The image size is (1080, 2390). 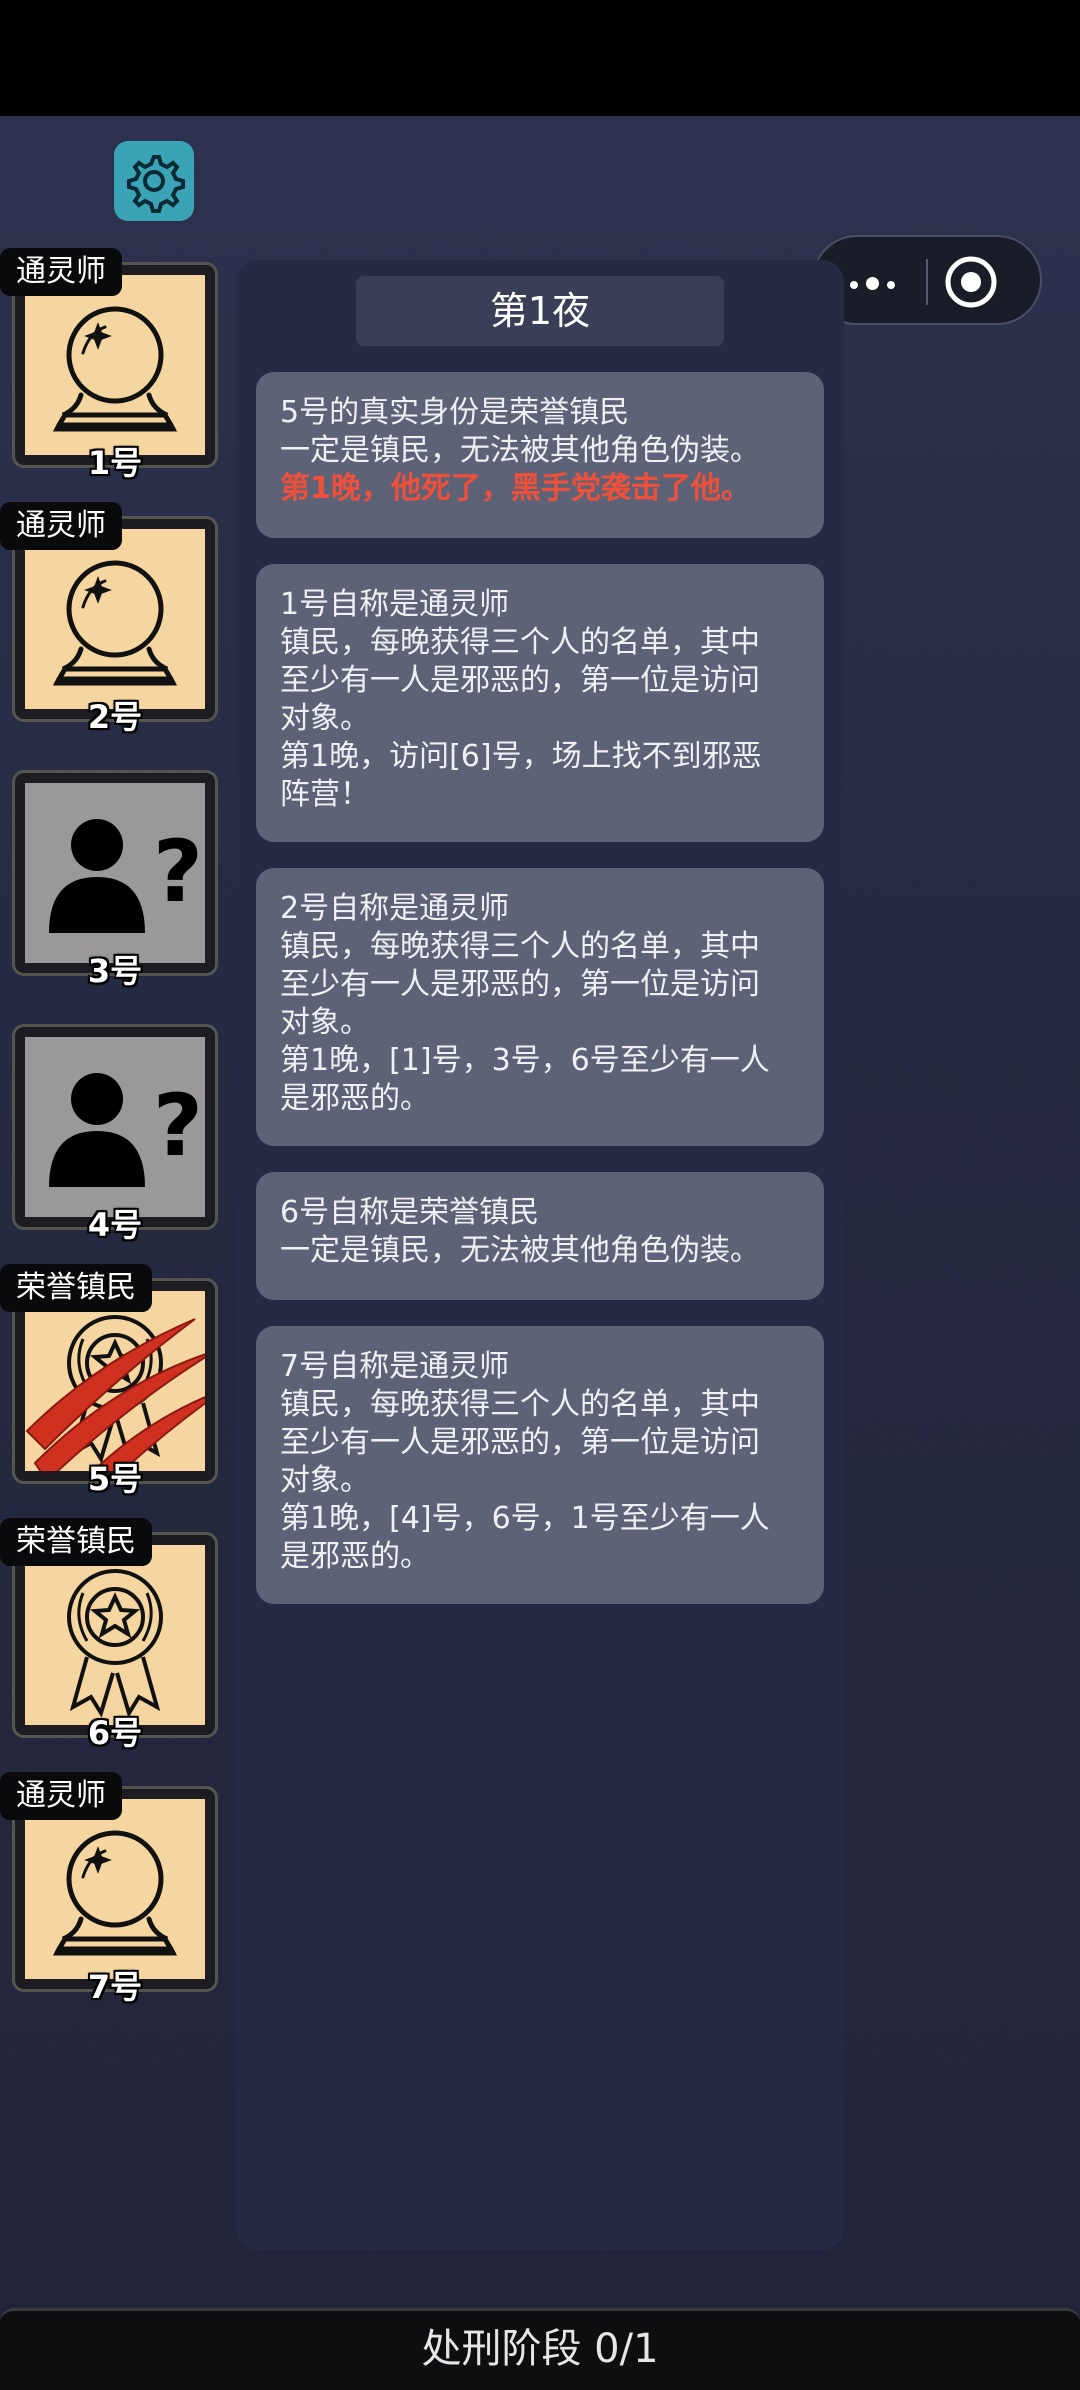 I want to click on target-icon, so click(x=971, y=282).